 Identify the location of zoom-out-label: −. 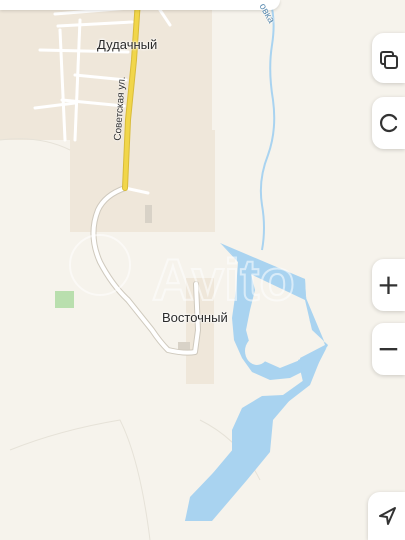
(388, 348).